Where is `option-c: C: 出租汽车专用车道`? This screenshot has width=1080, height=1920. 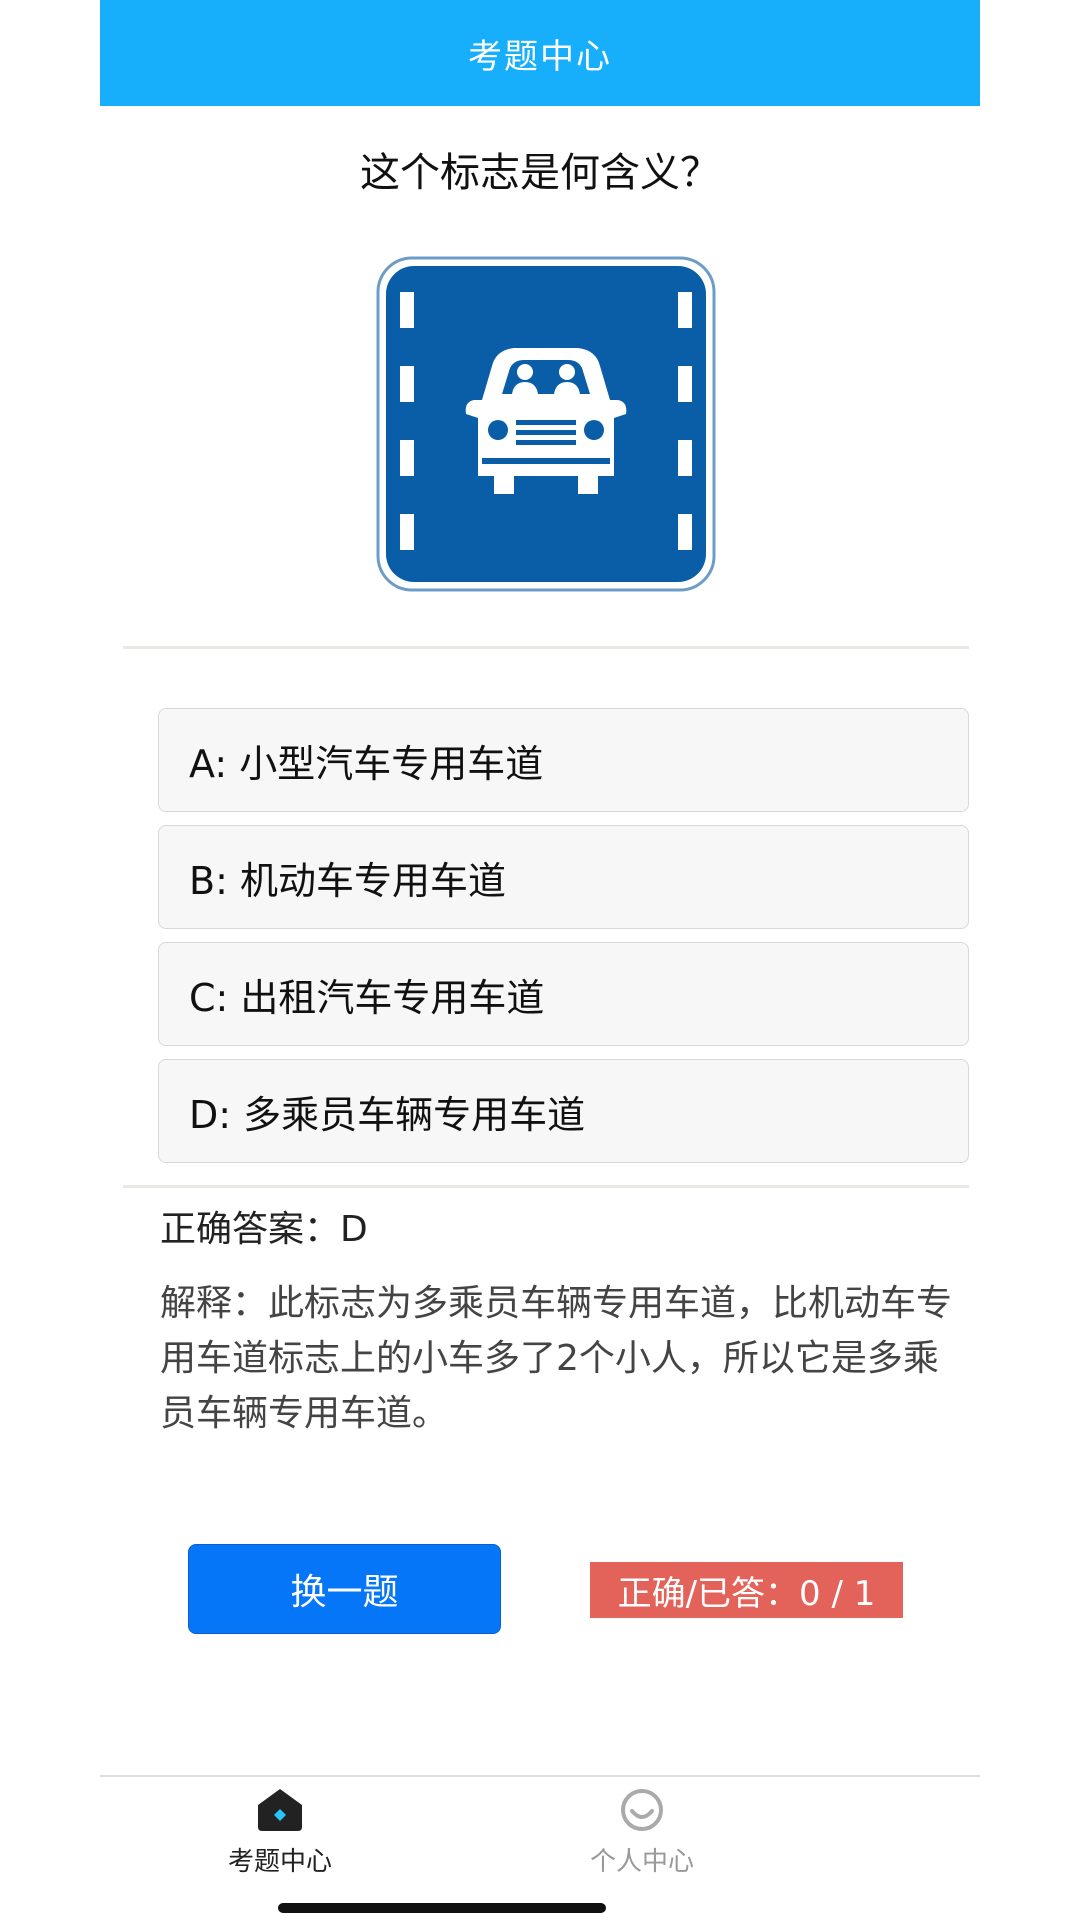 option-c: C: 出租汽车专用车道 is located at coordinates (563, 994).